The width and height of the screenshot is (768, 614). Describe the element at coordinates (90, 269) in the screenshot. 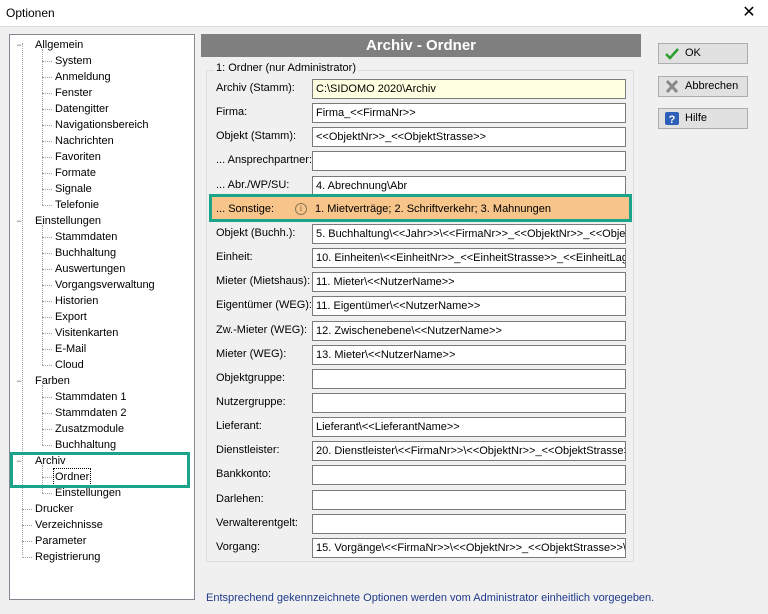

I see `tree-item: Auswertungen` at that location.